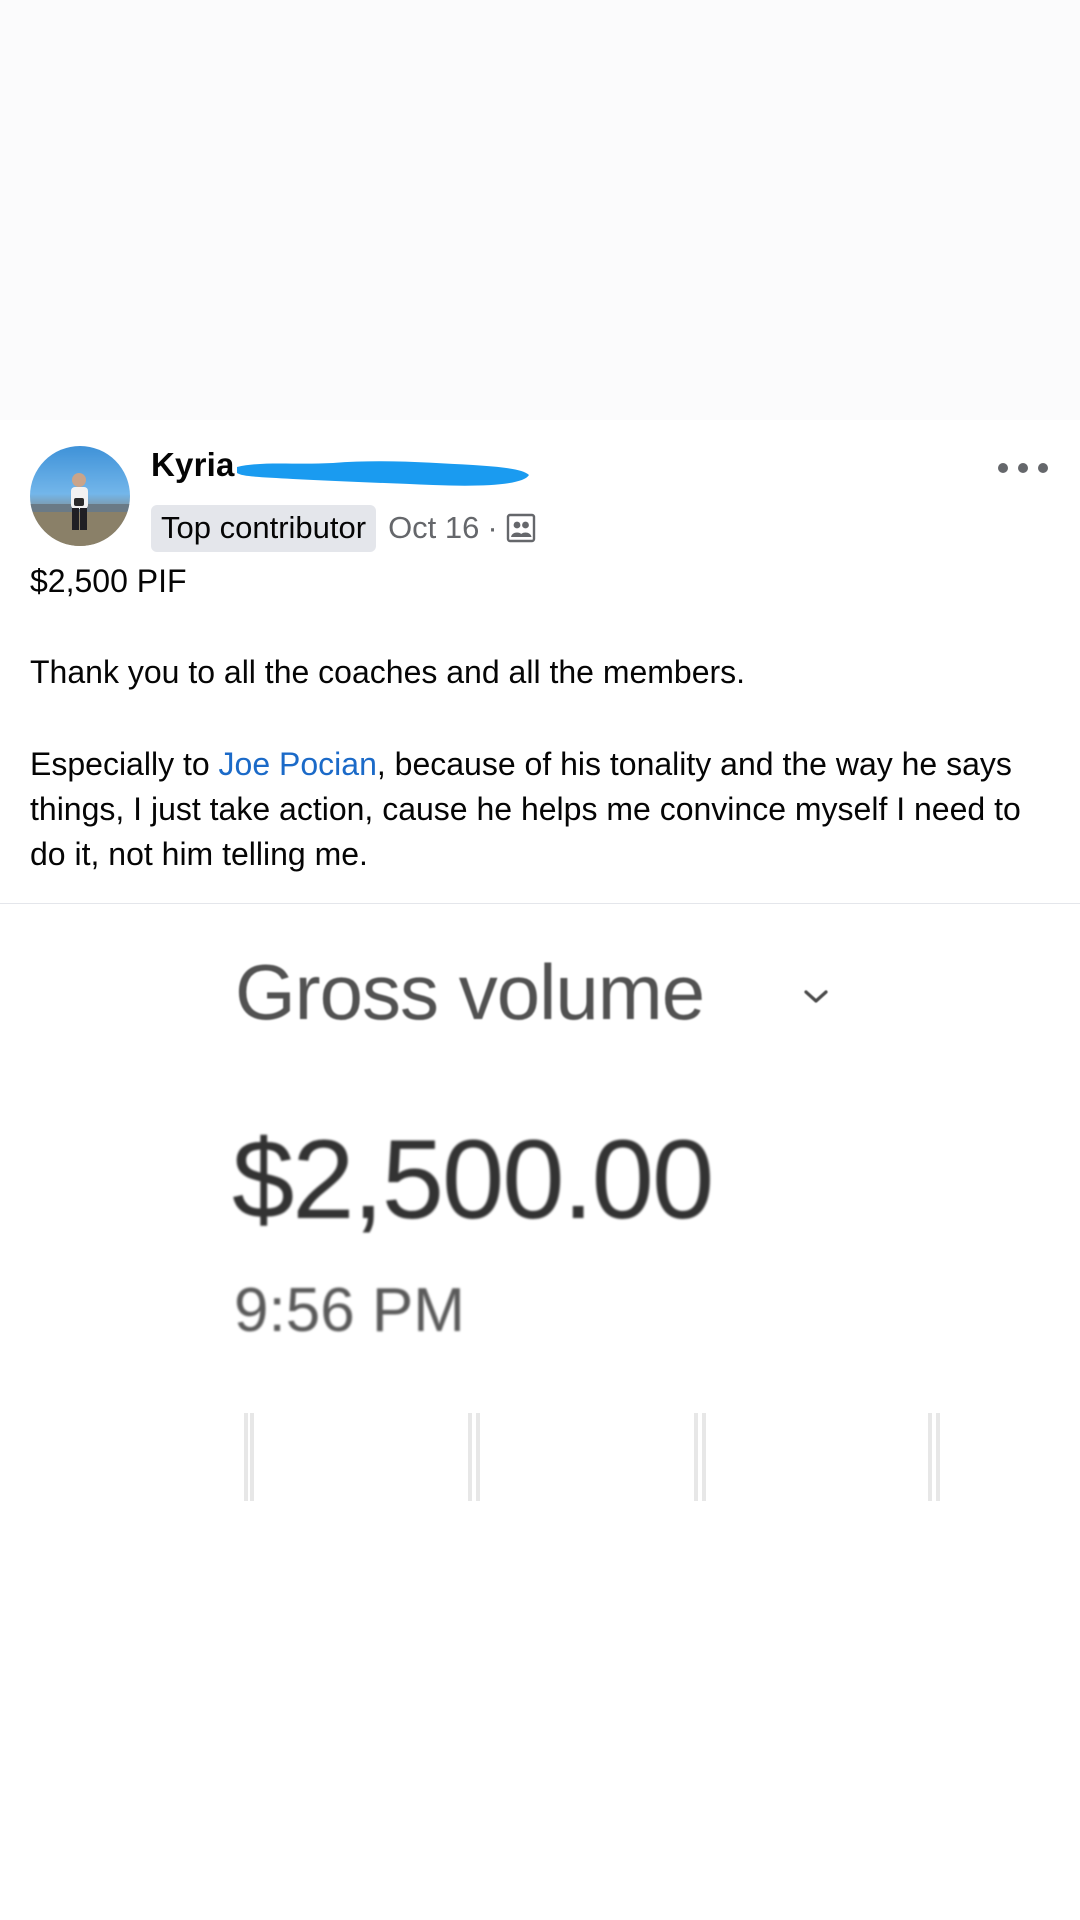  What do you see at coordinates (433, 528) in the screenshot?
I see `post-date: Oct 16` at bounding box center [433, 528].